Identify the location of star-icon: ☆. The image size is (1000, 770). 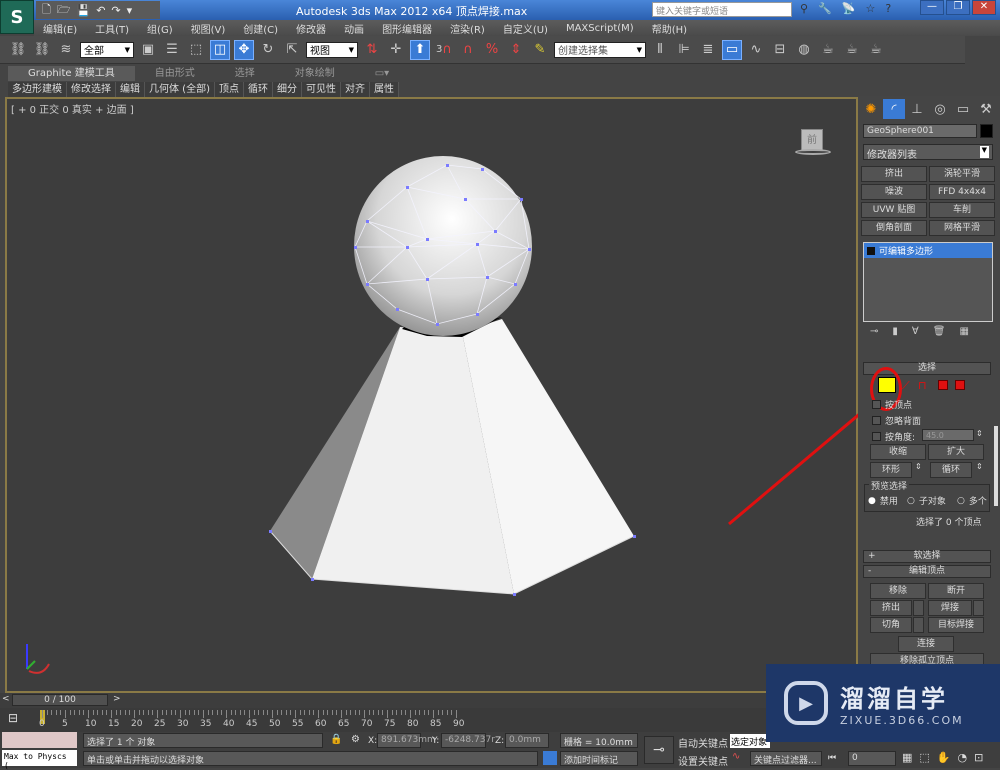
(870, 8).